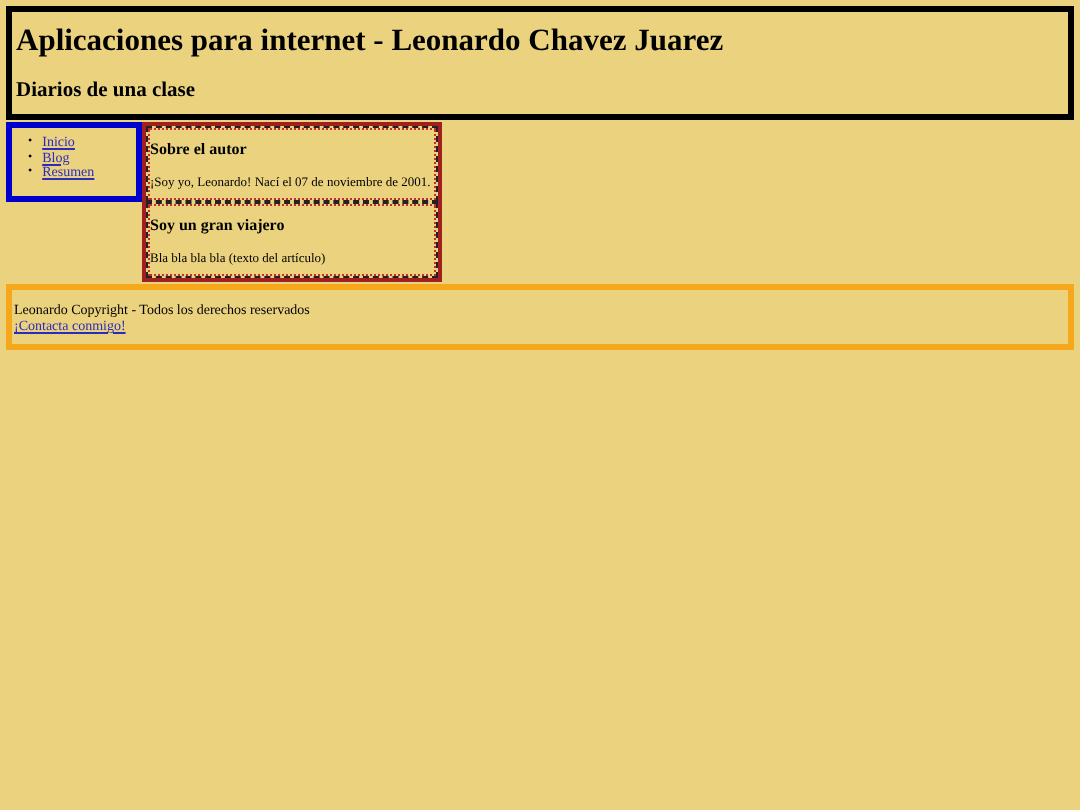 Image resolution: width=1080 pixels, height=810 pixels. I want to click on page-subtitle: Diarios de una clase, so click(107, 91).